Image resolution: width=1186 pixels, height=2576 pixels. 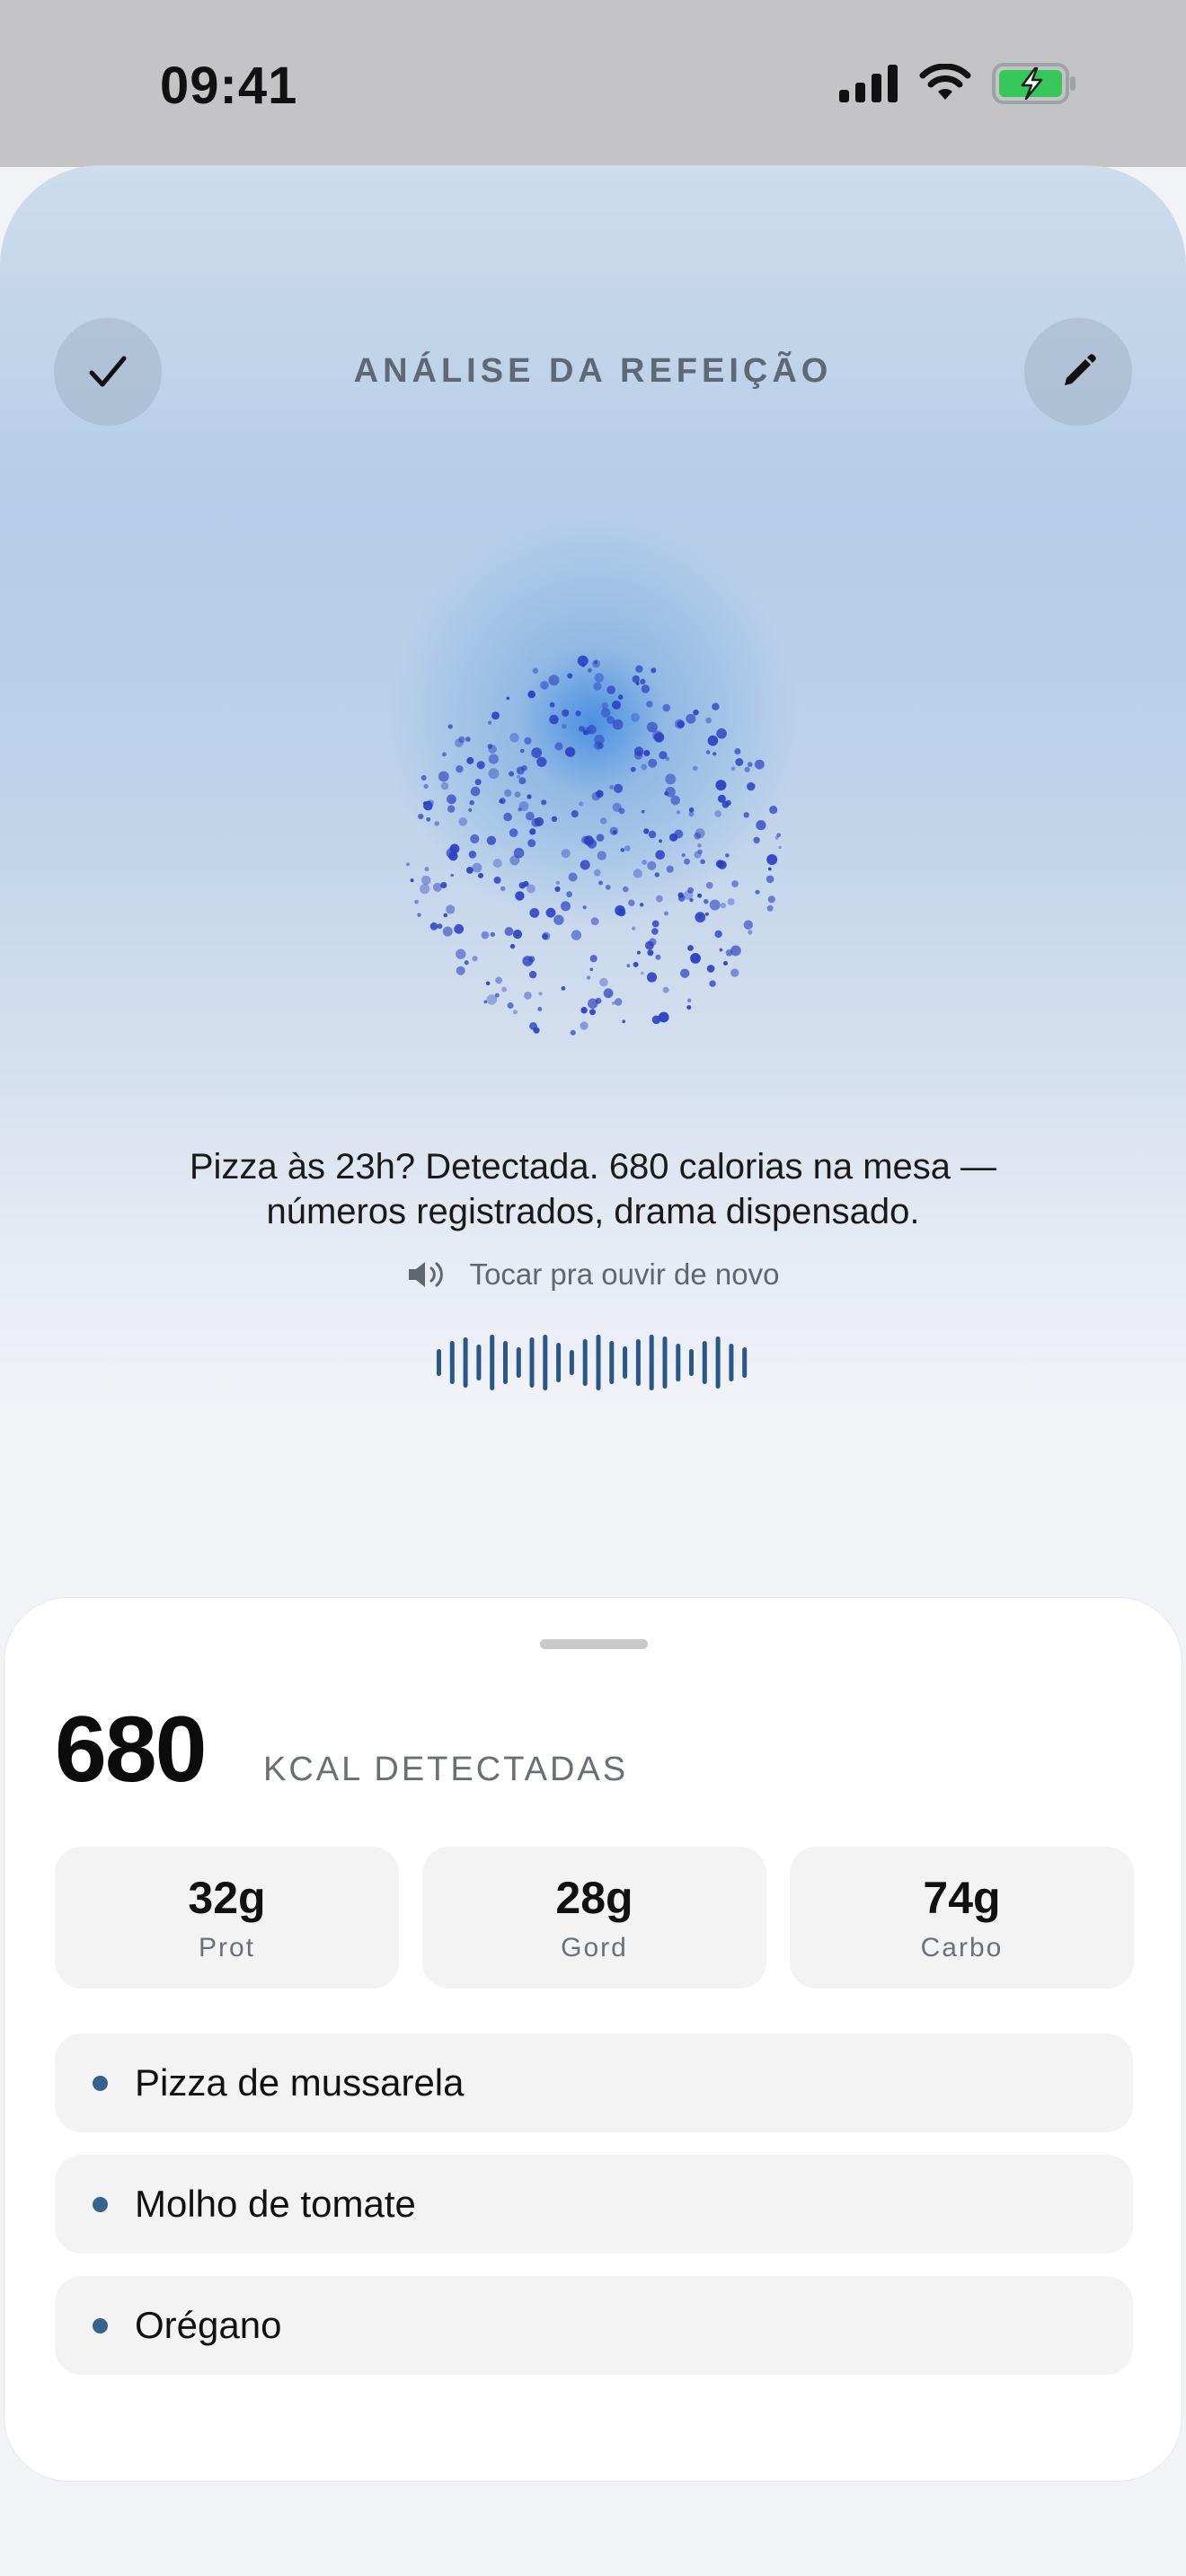 What do you see at coordinates (1078, 372) in the screenshot?
I see `edit-button` at bounding box center [1078, 372].